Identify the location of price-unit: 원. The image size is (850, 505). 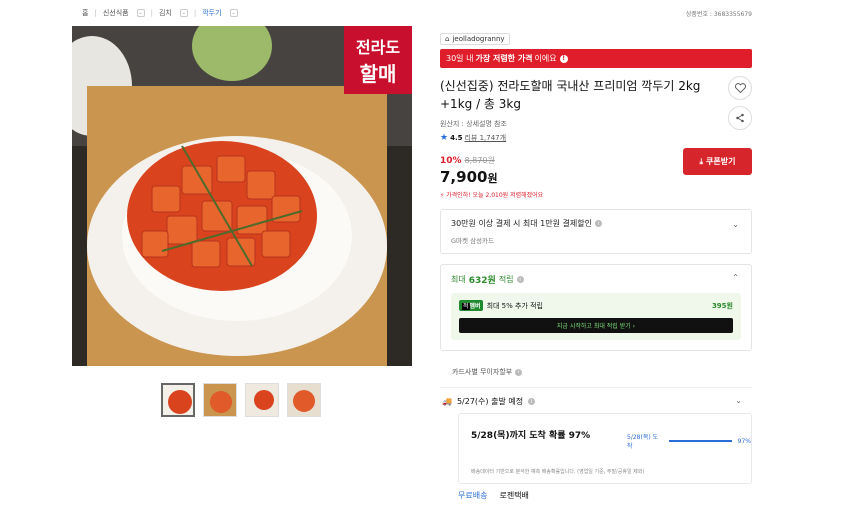
(492, 178).